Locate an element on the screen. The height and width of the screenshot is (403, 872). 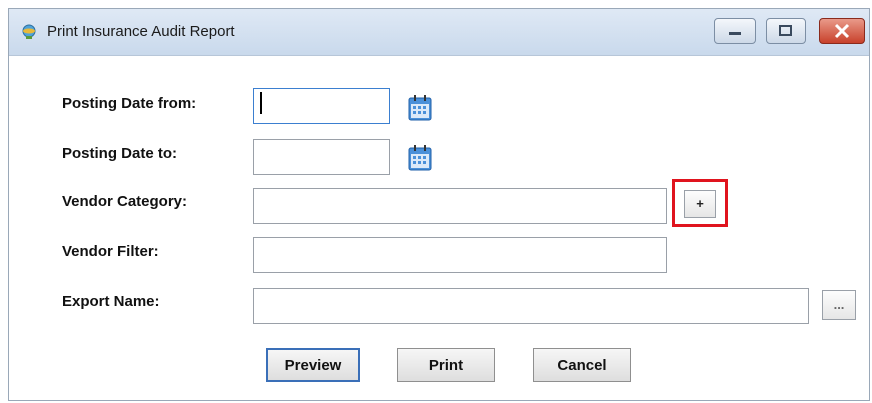
vendor-category-input is located at coordinates (460, 206).